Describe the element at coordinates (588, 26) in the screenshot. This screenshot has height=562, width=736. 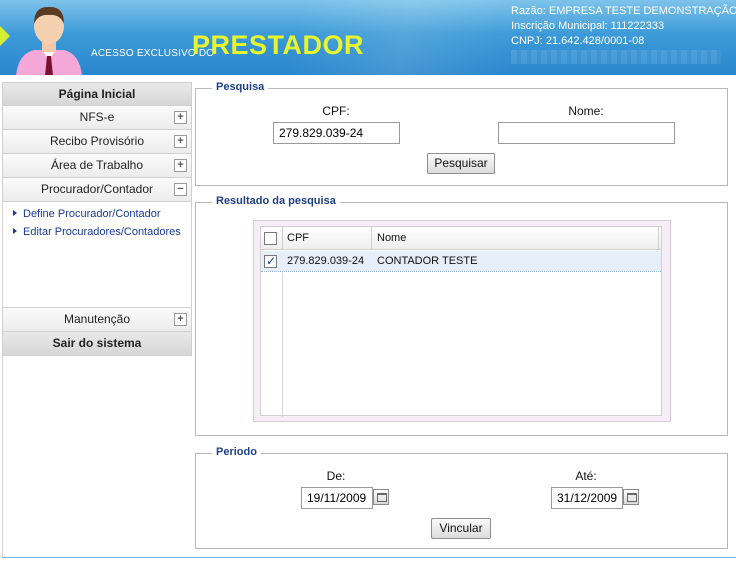
I see `company-inscricao: Inscrição Municipal: 111222333` at that location.